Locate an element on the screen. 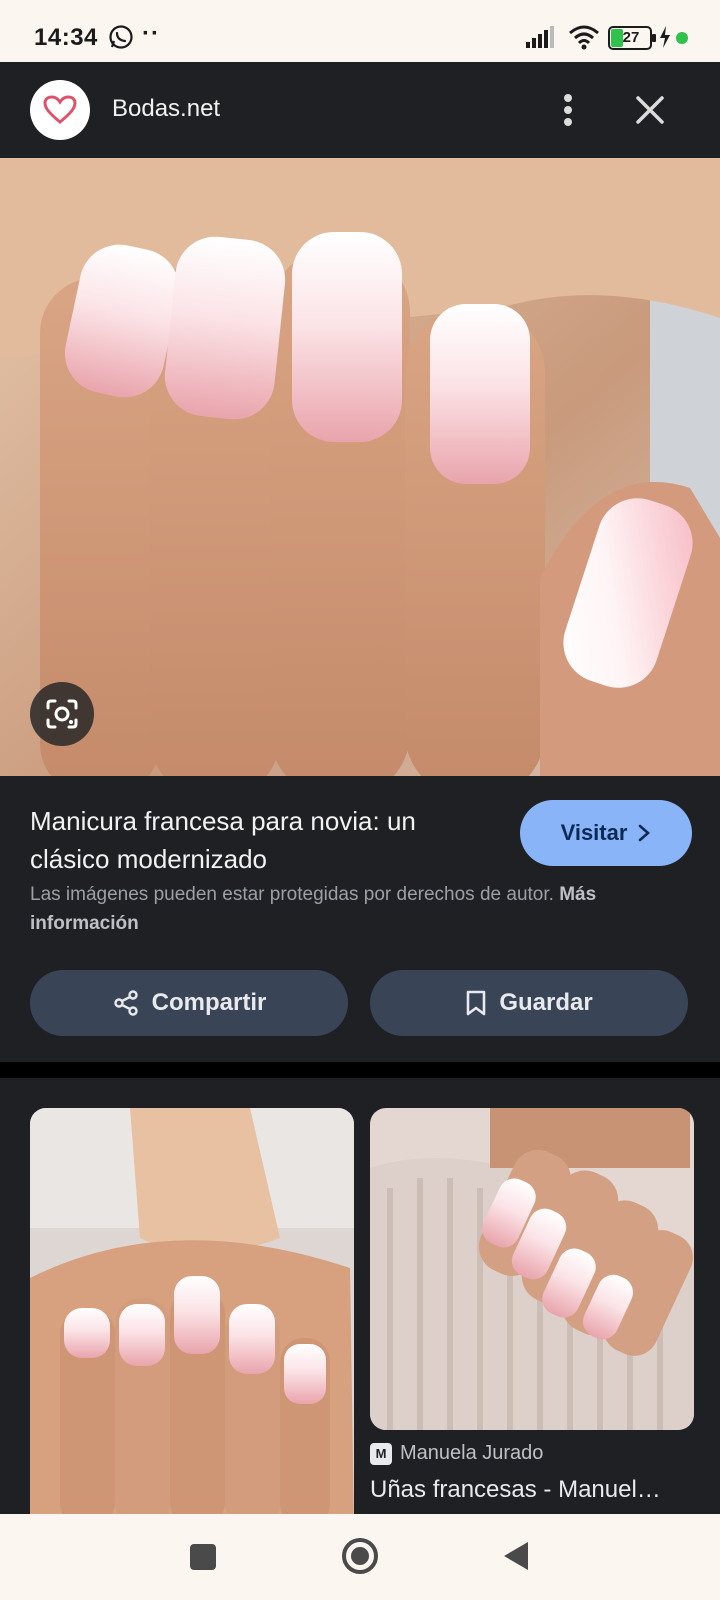 Image resolution: width=720 pixels, height=1600 pixels. more-options-icon is located at coordinates (568, 110).